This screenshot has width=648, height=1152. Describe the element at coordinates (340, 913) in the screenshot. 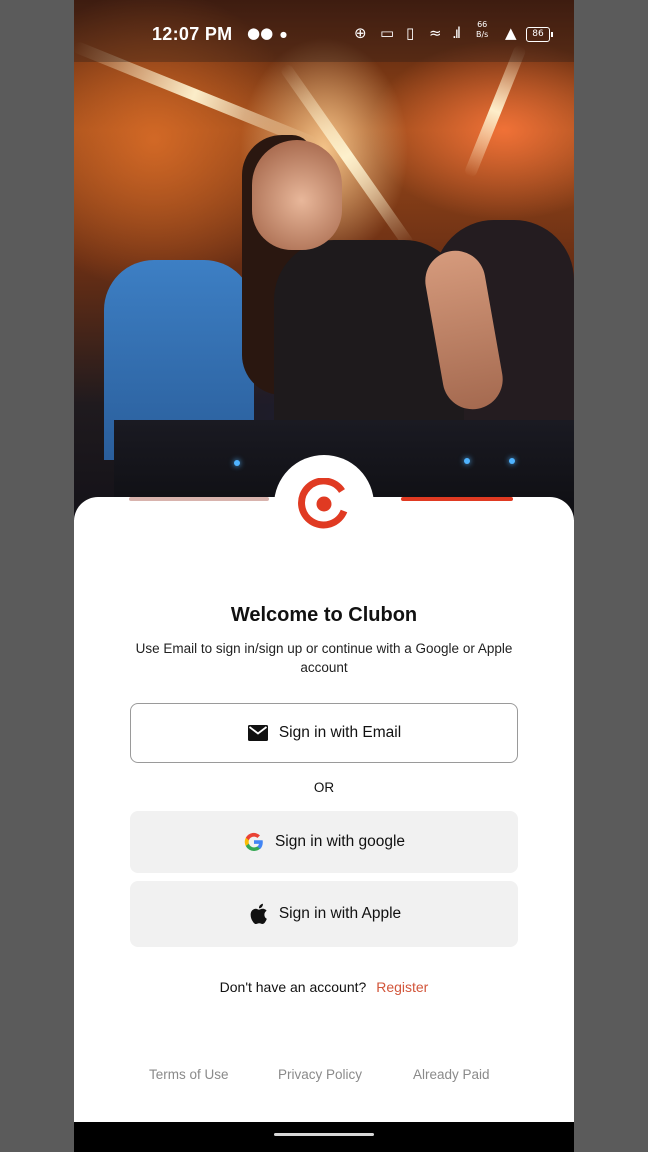

I see `sign-in-apple-label: Sign in with Apple` at that location.